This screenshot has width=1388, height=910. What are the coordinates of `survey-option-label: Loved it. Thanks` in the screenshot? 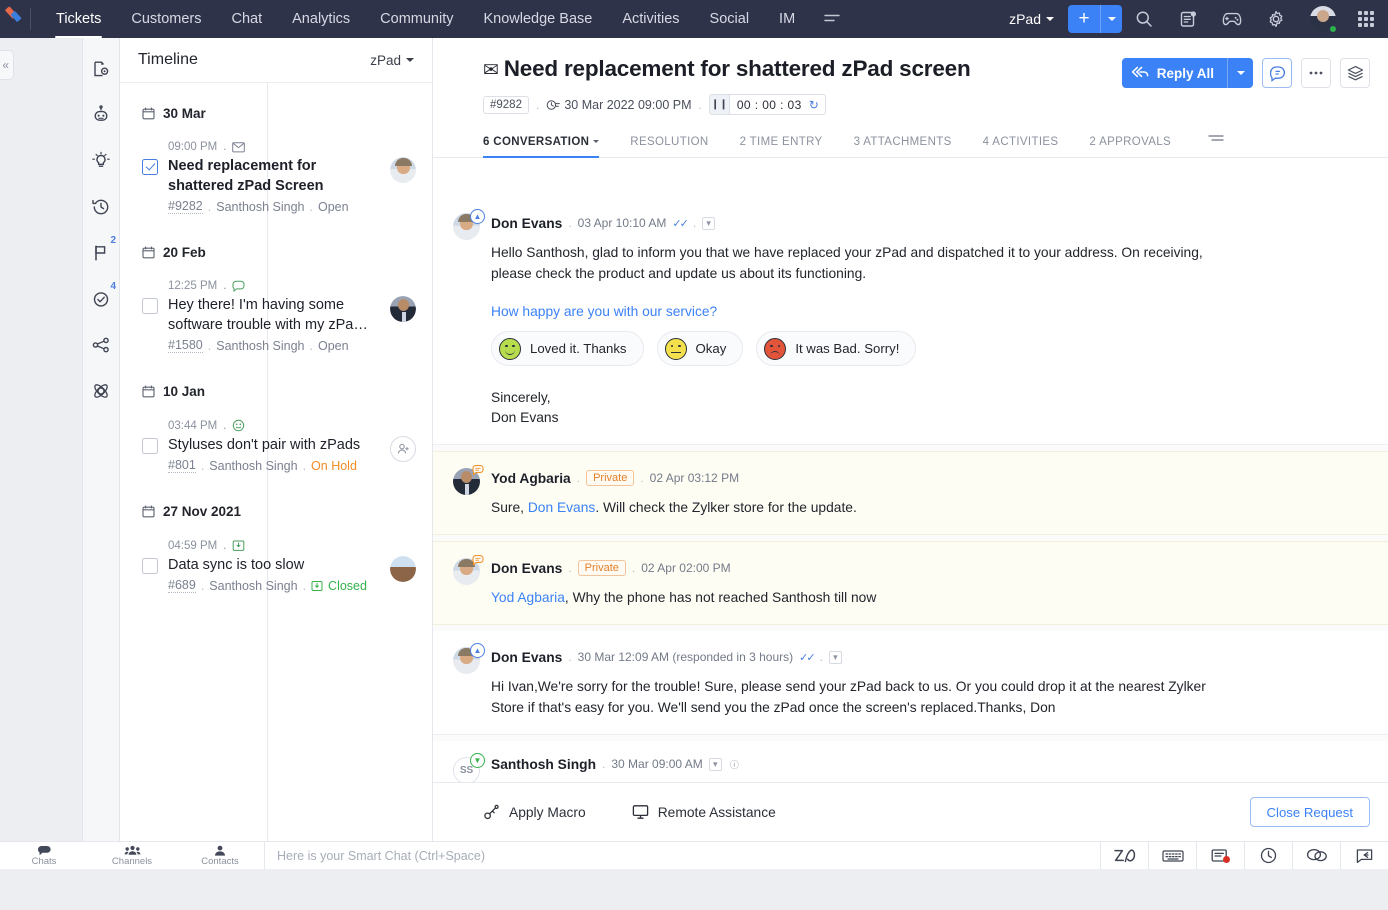 It's located at (578, 348).